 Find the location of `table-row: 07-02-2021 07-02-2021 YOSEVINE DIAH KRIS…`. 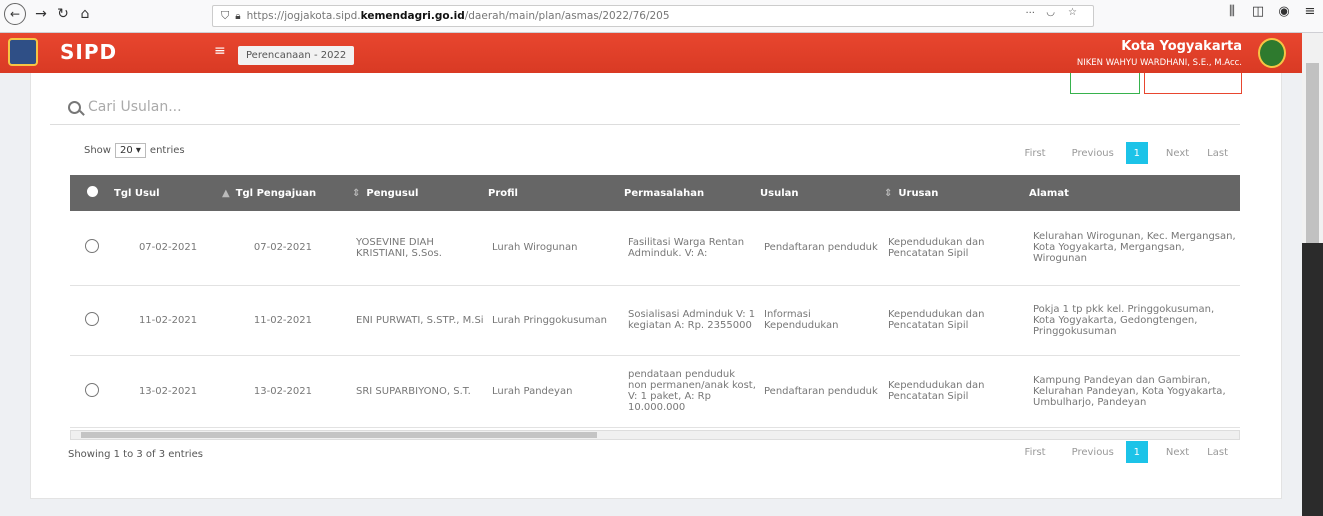

table-row: 07-02-2021 07-02-2021 YOSEVINE DIAH KRIS… is located at coordinates (655, 248).